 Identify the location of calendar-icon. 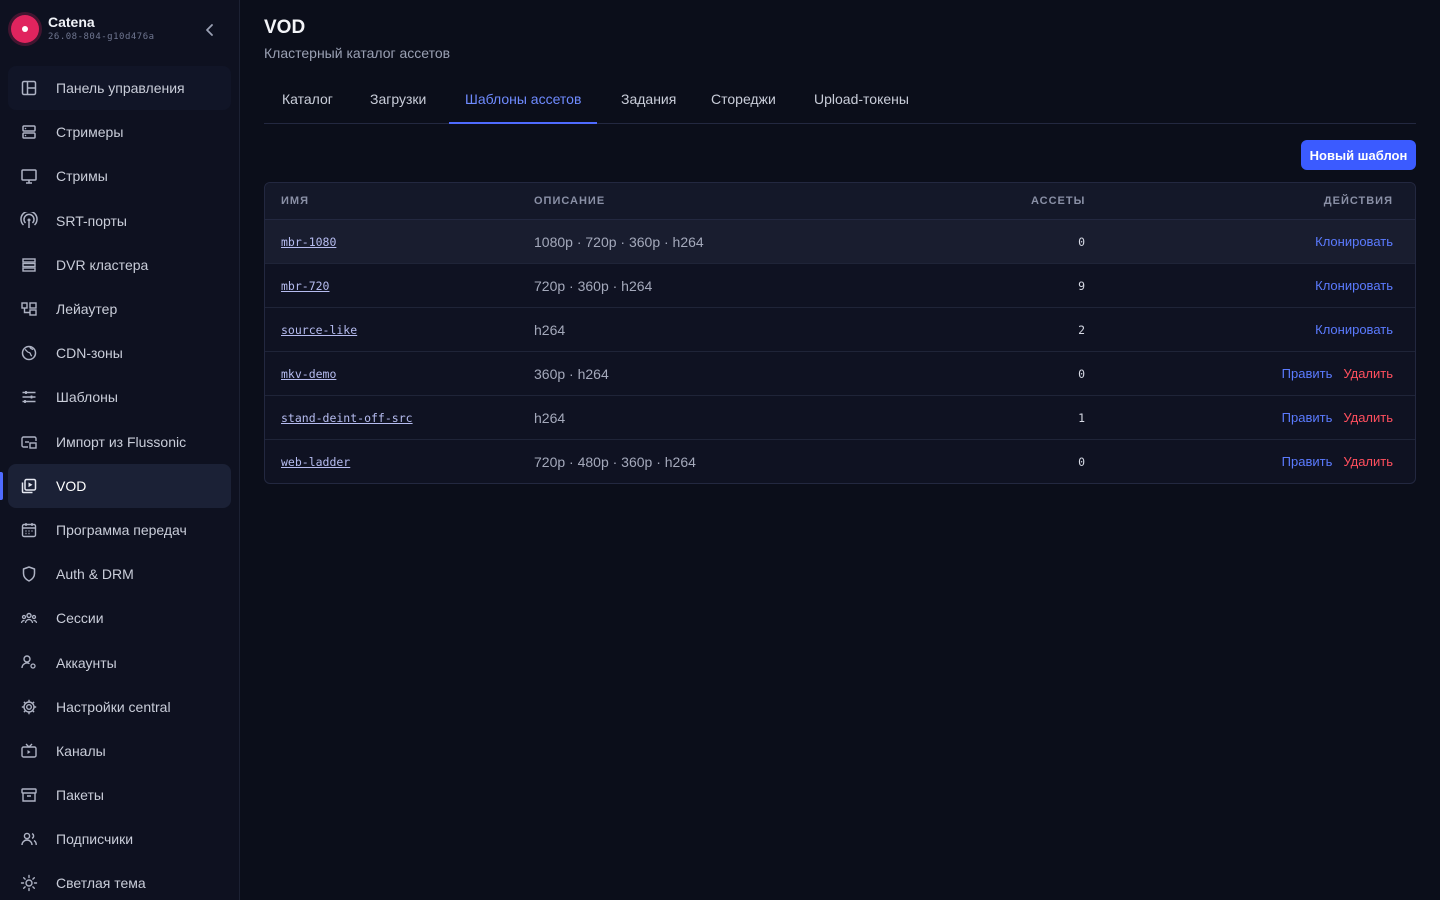
(29, 530).